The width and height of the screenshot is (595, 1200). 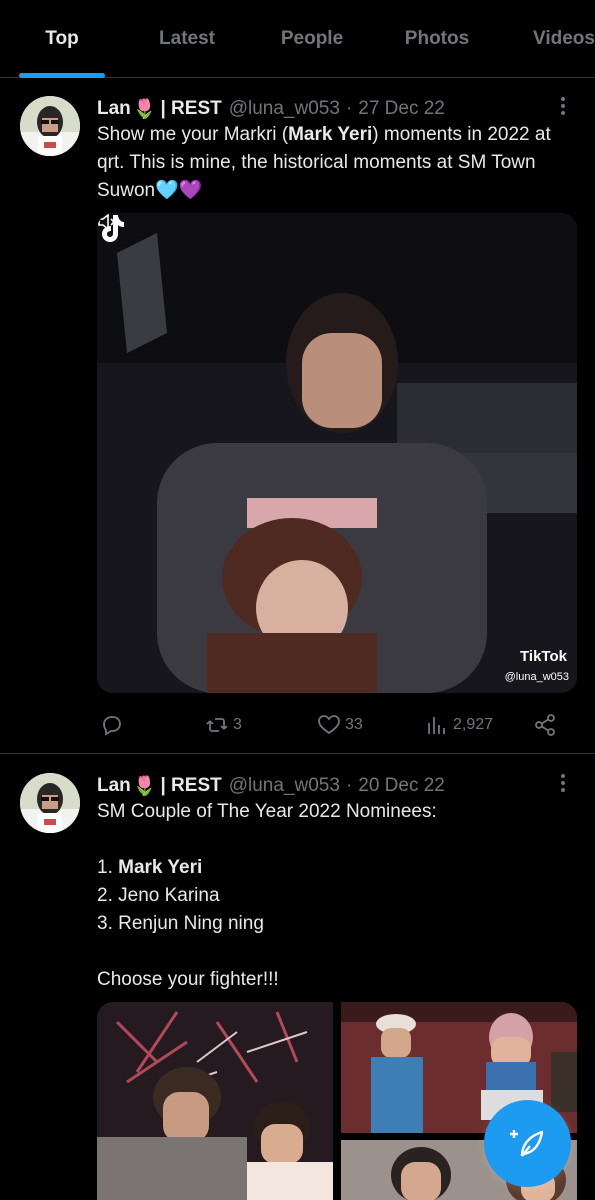 I want to click on tweet-date: 20 Dec 22, so click(x=401, y=786).